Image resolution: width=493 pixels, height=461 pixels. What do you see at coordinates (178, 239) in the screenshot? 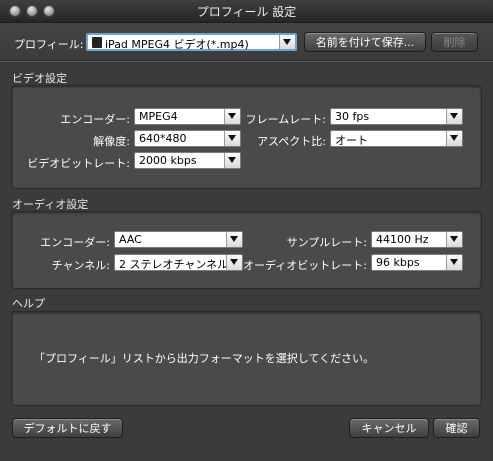
I see `audio-encoder-select: AAC` at bounding box center [178, 239].